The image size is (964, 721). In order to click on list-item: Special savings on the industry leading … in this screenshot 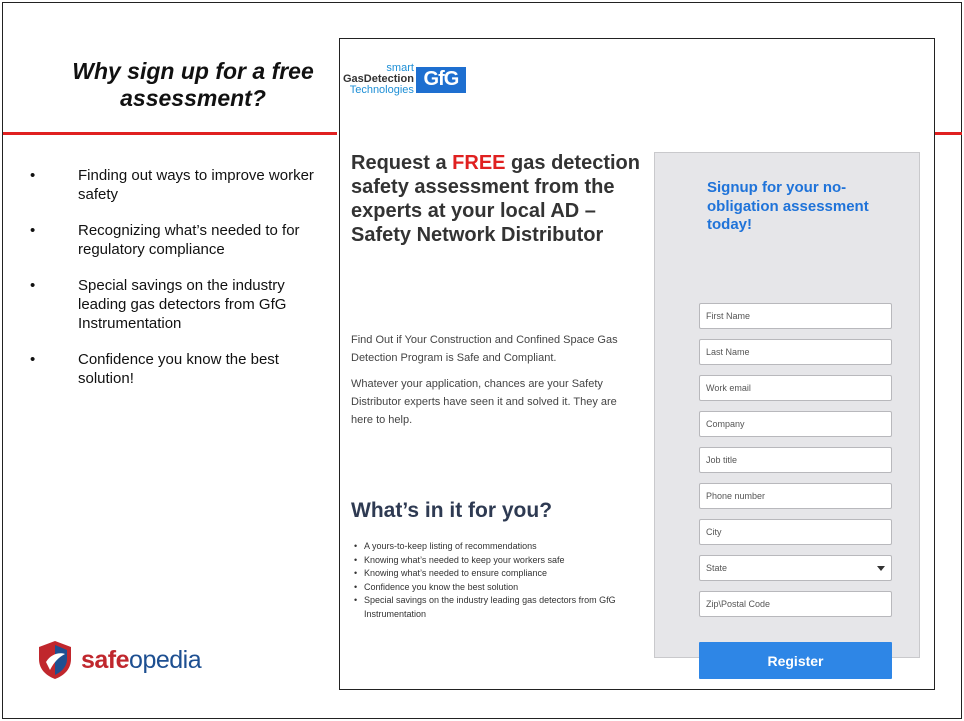, I will do `click(499, 607)`.